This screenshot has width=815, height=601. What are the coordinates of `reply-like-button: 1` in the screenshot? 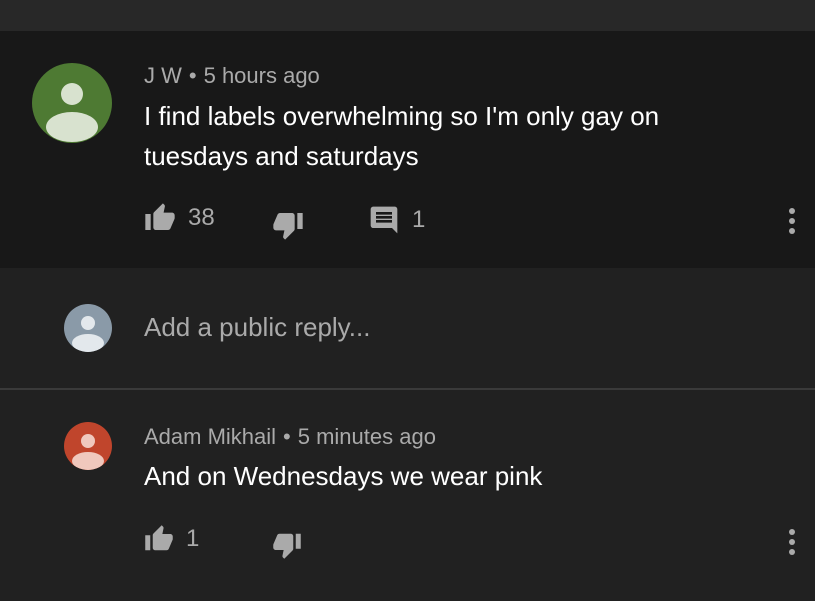 It's located at (171, 539).